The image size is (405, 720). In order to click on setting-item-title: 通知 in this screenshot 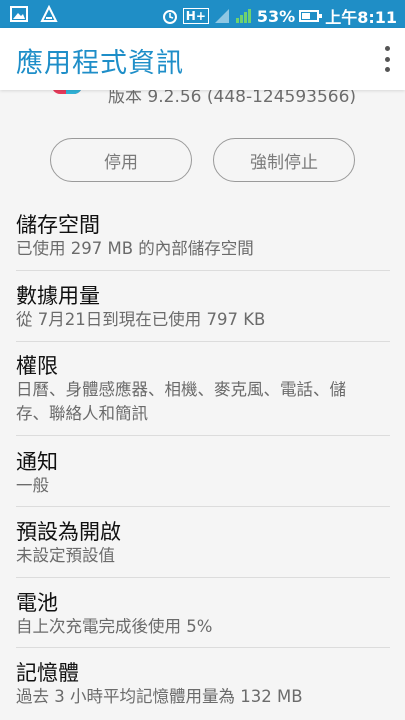, I will do `click(37, 462)`.